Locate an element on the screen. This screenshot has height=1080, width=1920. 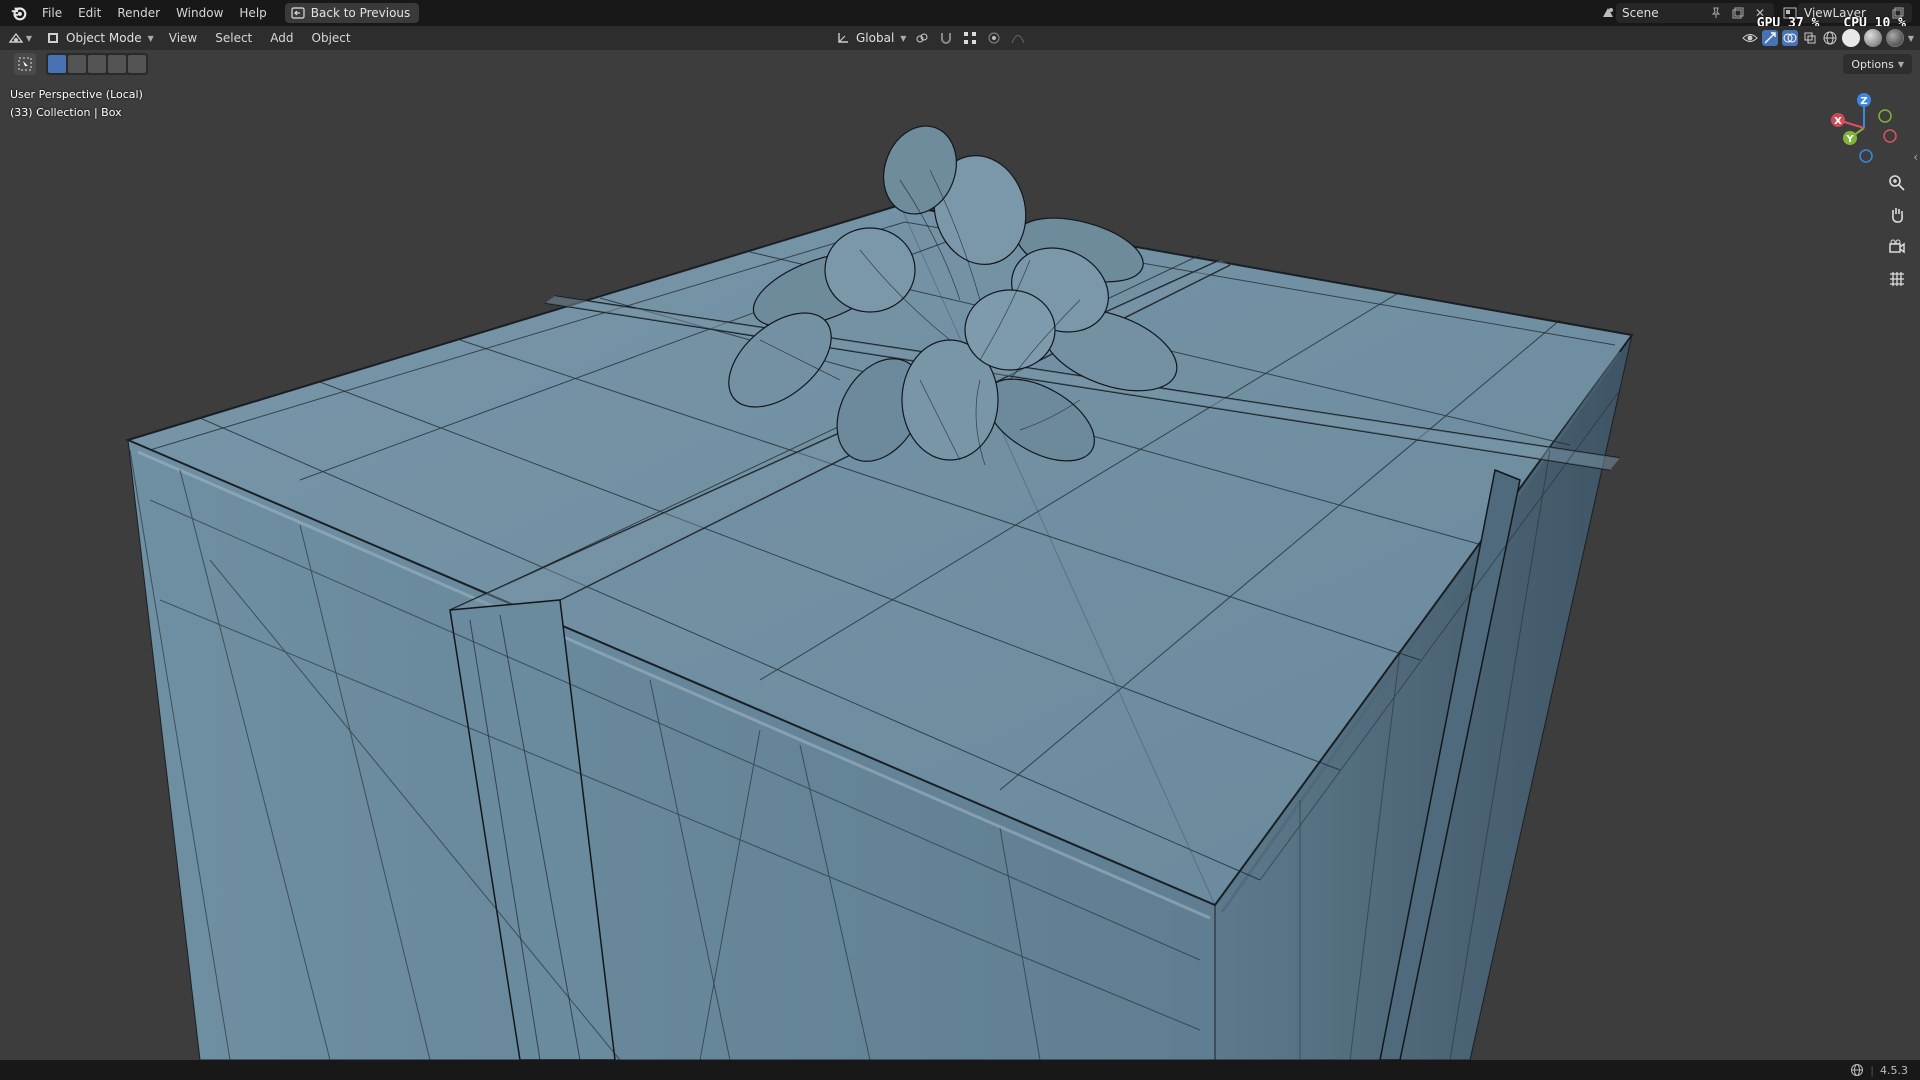
viewport-display-controls: ▼ is located at coordinates (1828, 38).